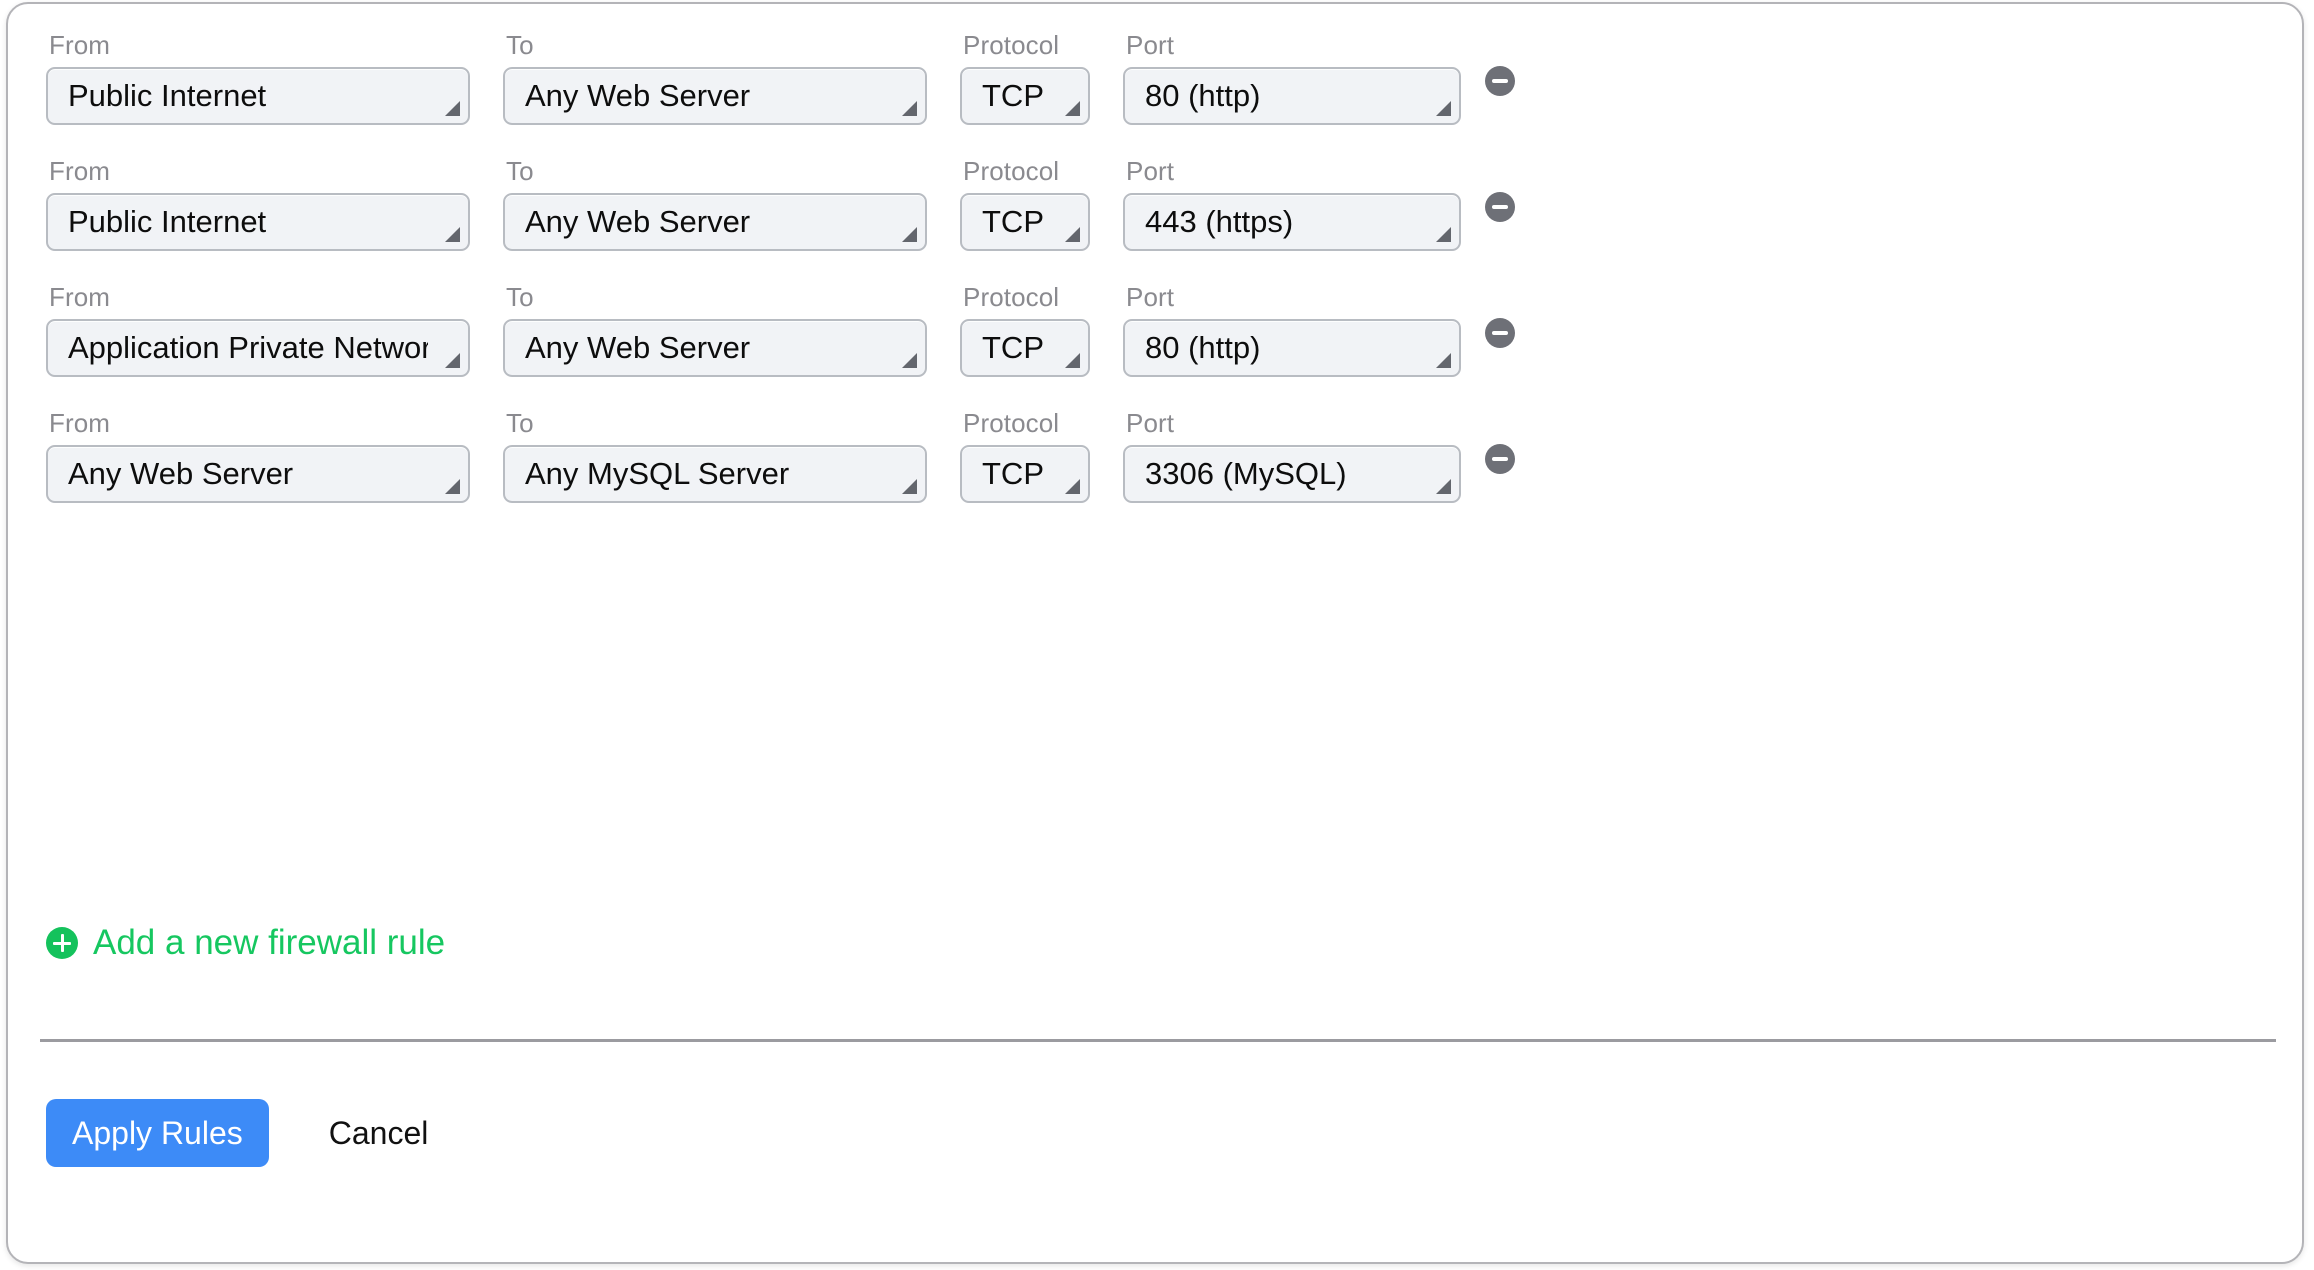 The height and width of the screenshot is (1270, 2314). I want to click on from-select: Any Web Server, so click(258, 474).